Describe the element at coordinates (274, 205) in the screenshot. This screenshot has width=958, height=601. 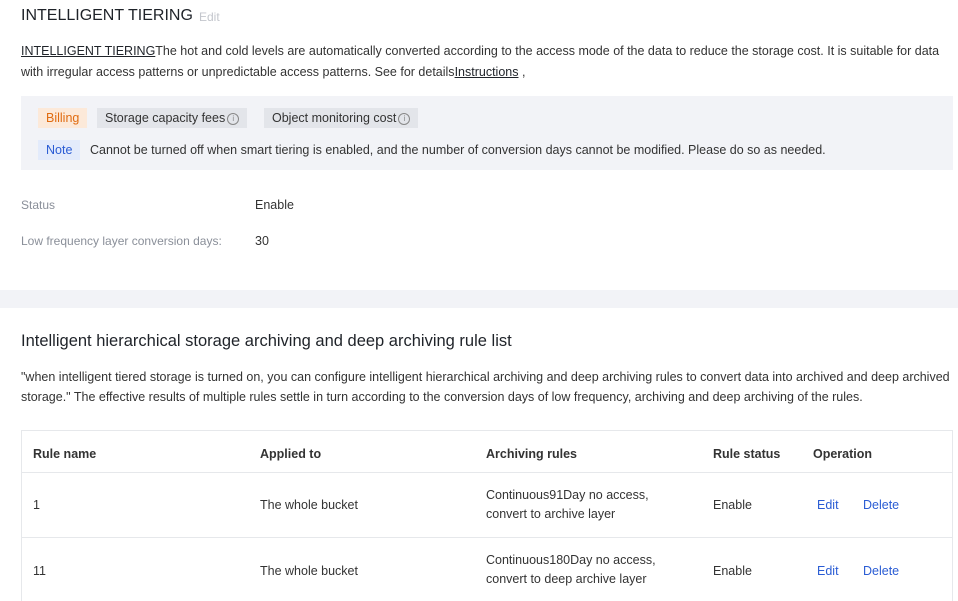
I see `status-value: Enable` at that location.